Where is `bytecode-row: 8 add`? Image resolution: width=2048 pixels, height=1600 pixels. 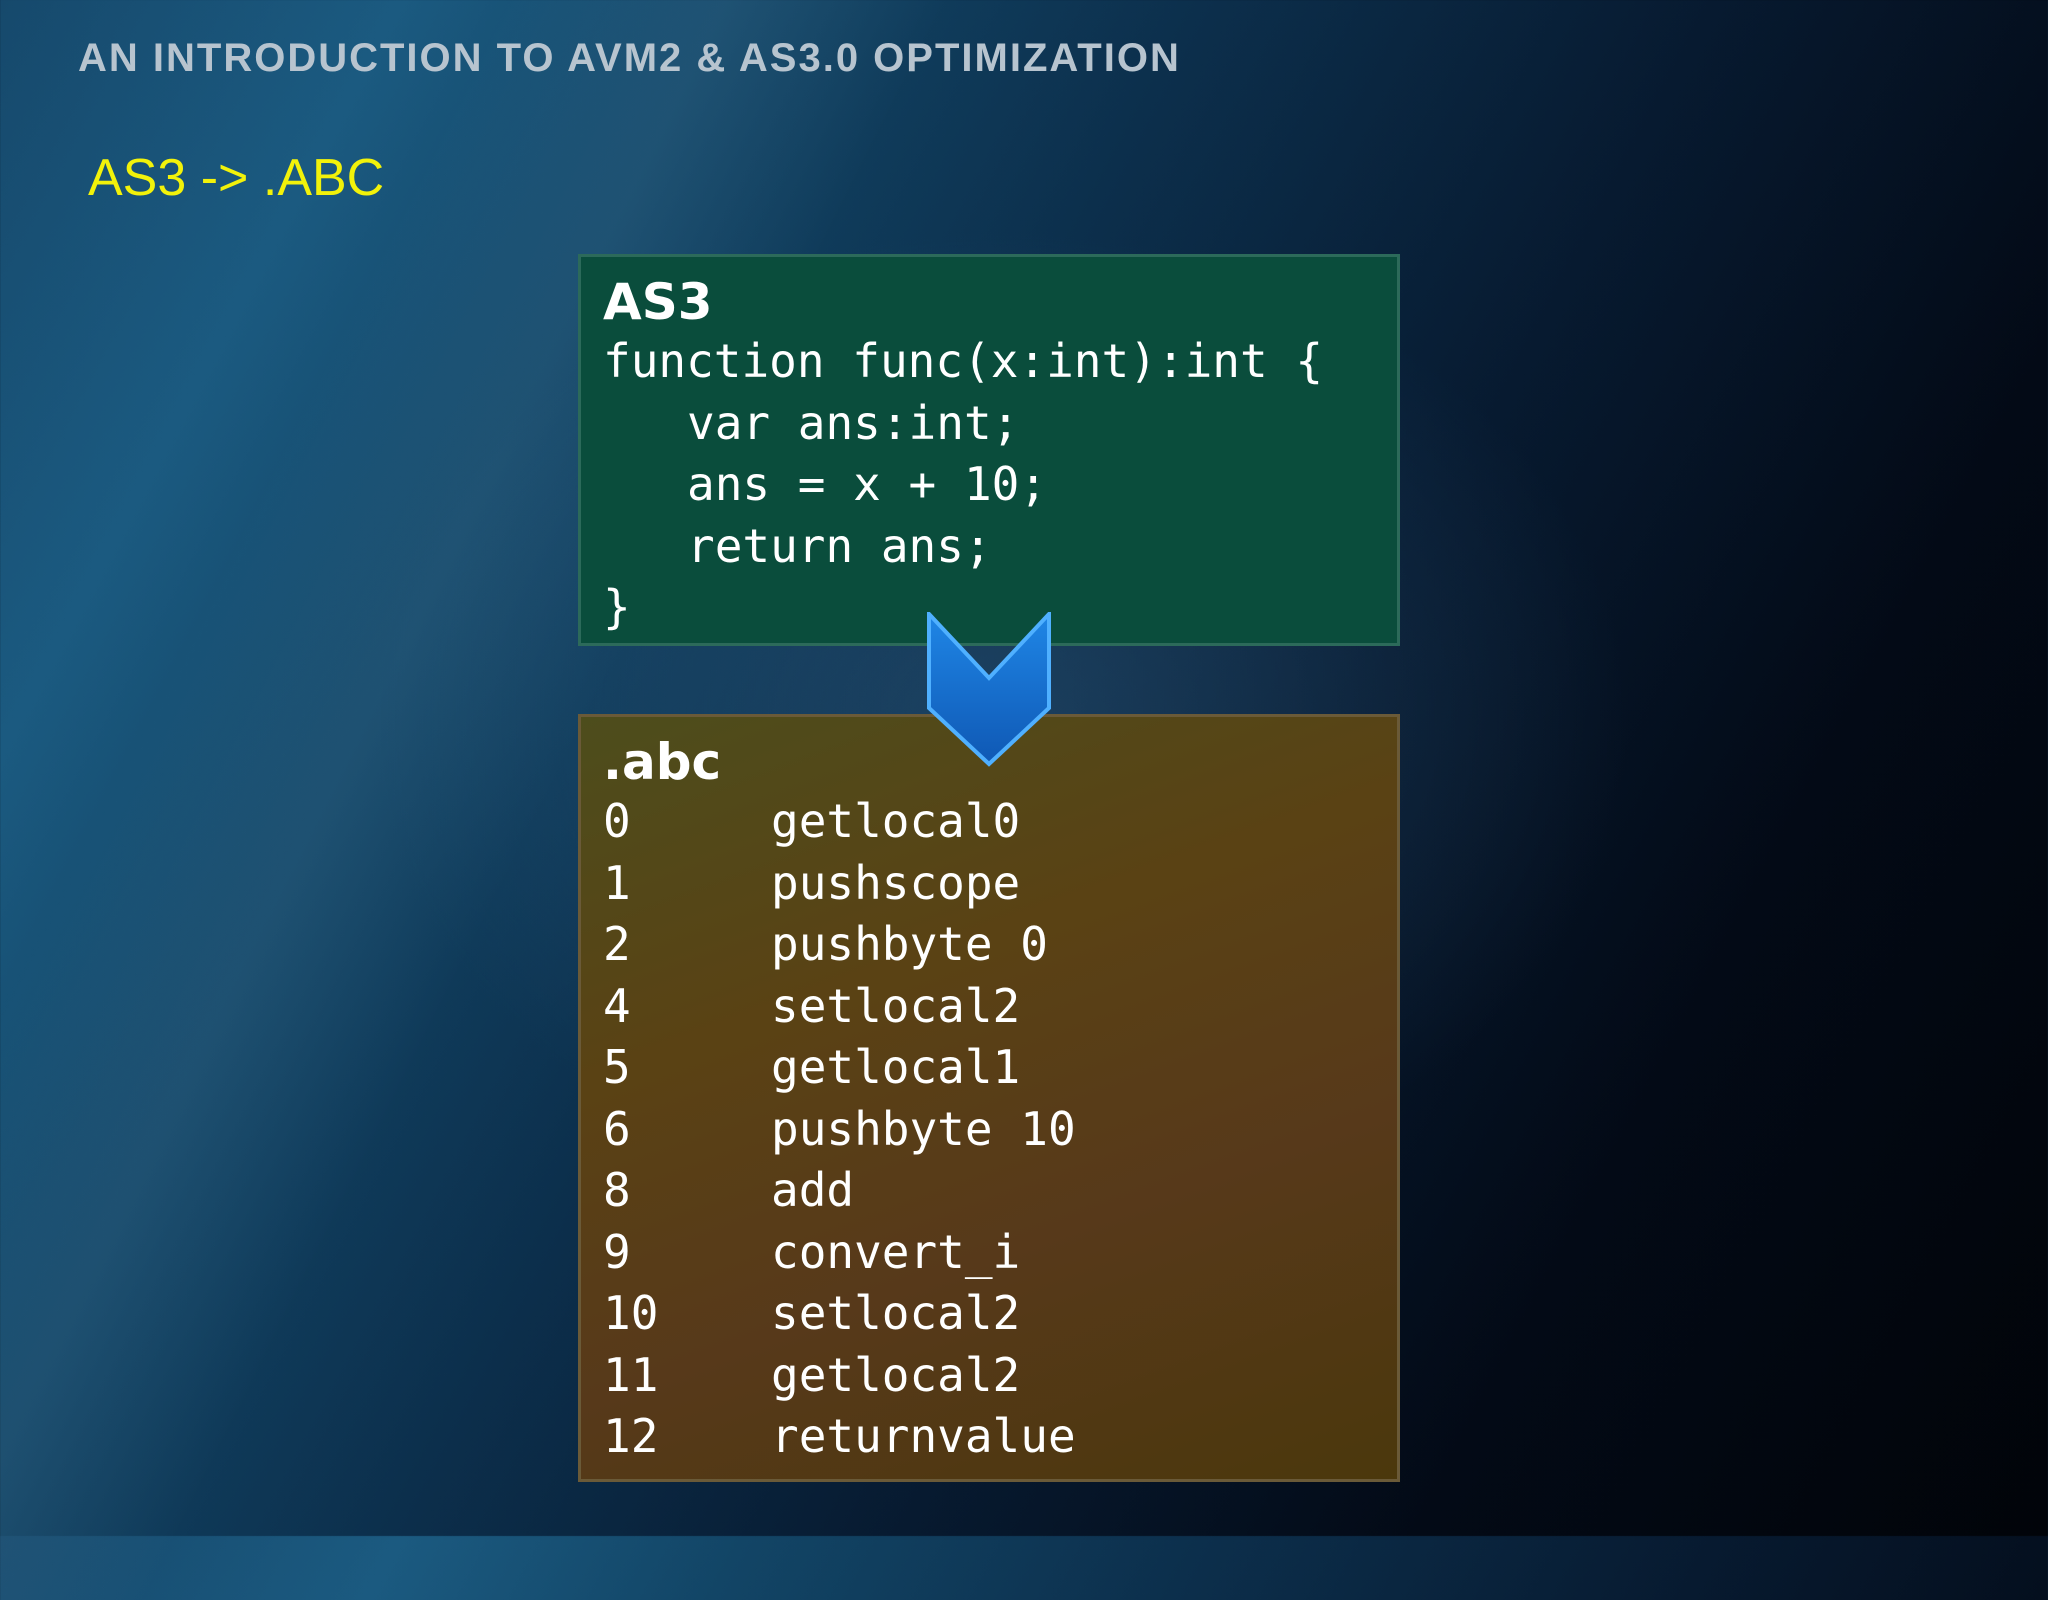 bytecode-row: 8 add is located at coordinates (989, 1191).